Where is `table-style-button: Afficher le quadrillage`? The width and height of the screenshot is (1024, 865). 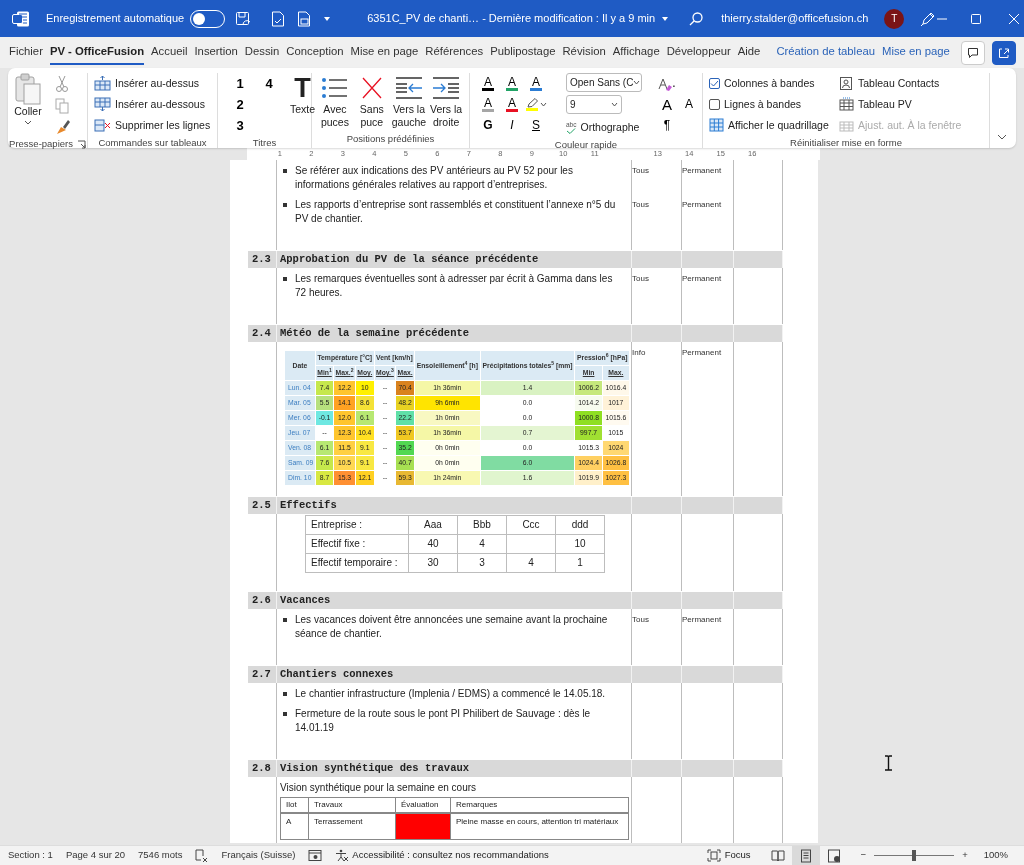 table-style-button: Afficher le quadrillage is located at coordinates (774, 125).